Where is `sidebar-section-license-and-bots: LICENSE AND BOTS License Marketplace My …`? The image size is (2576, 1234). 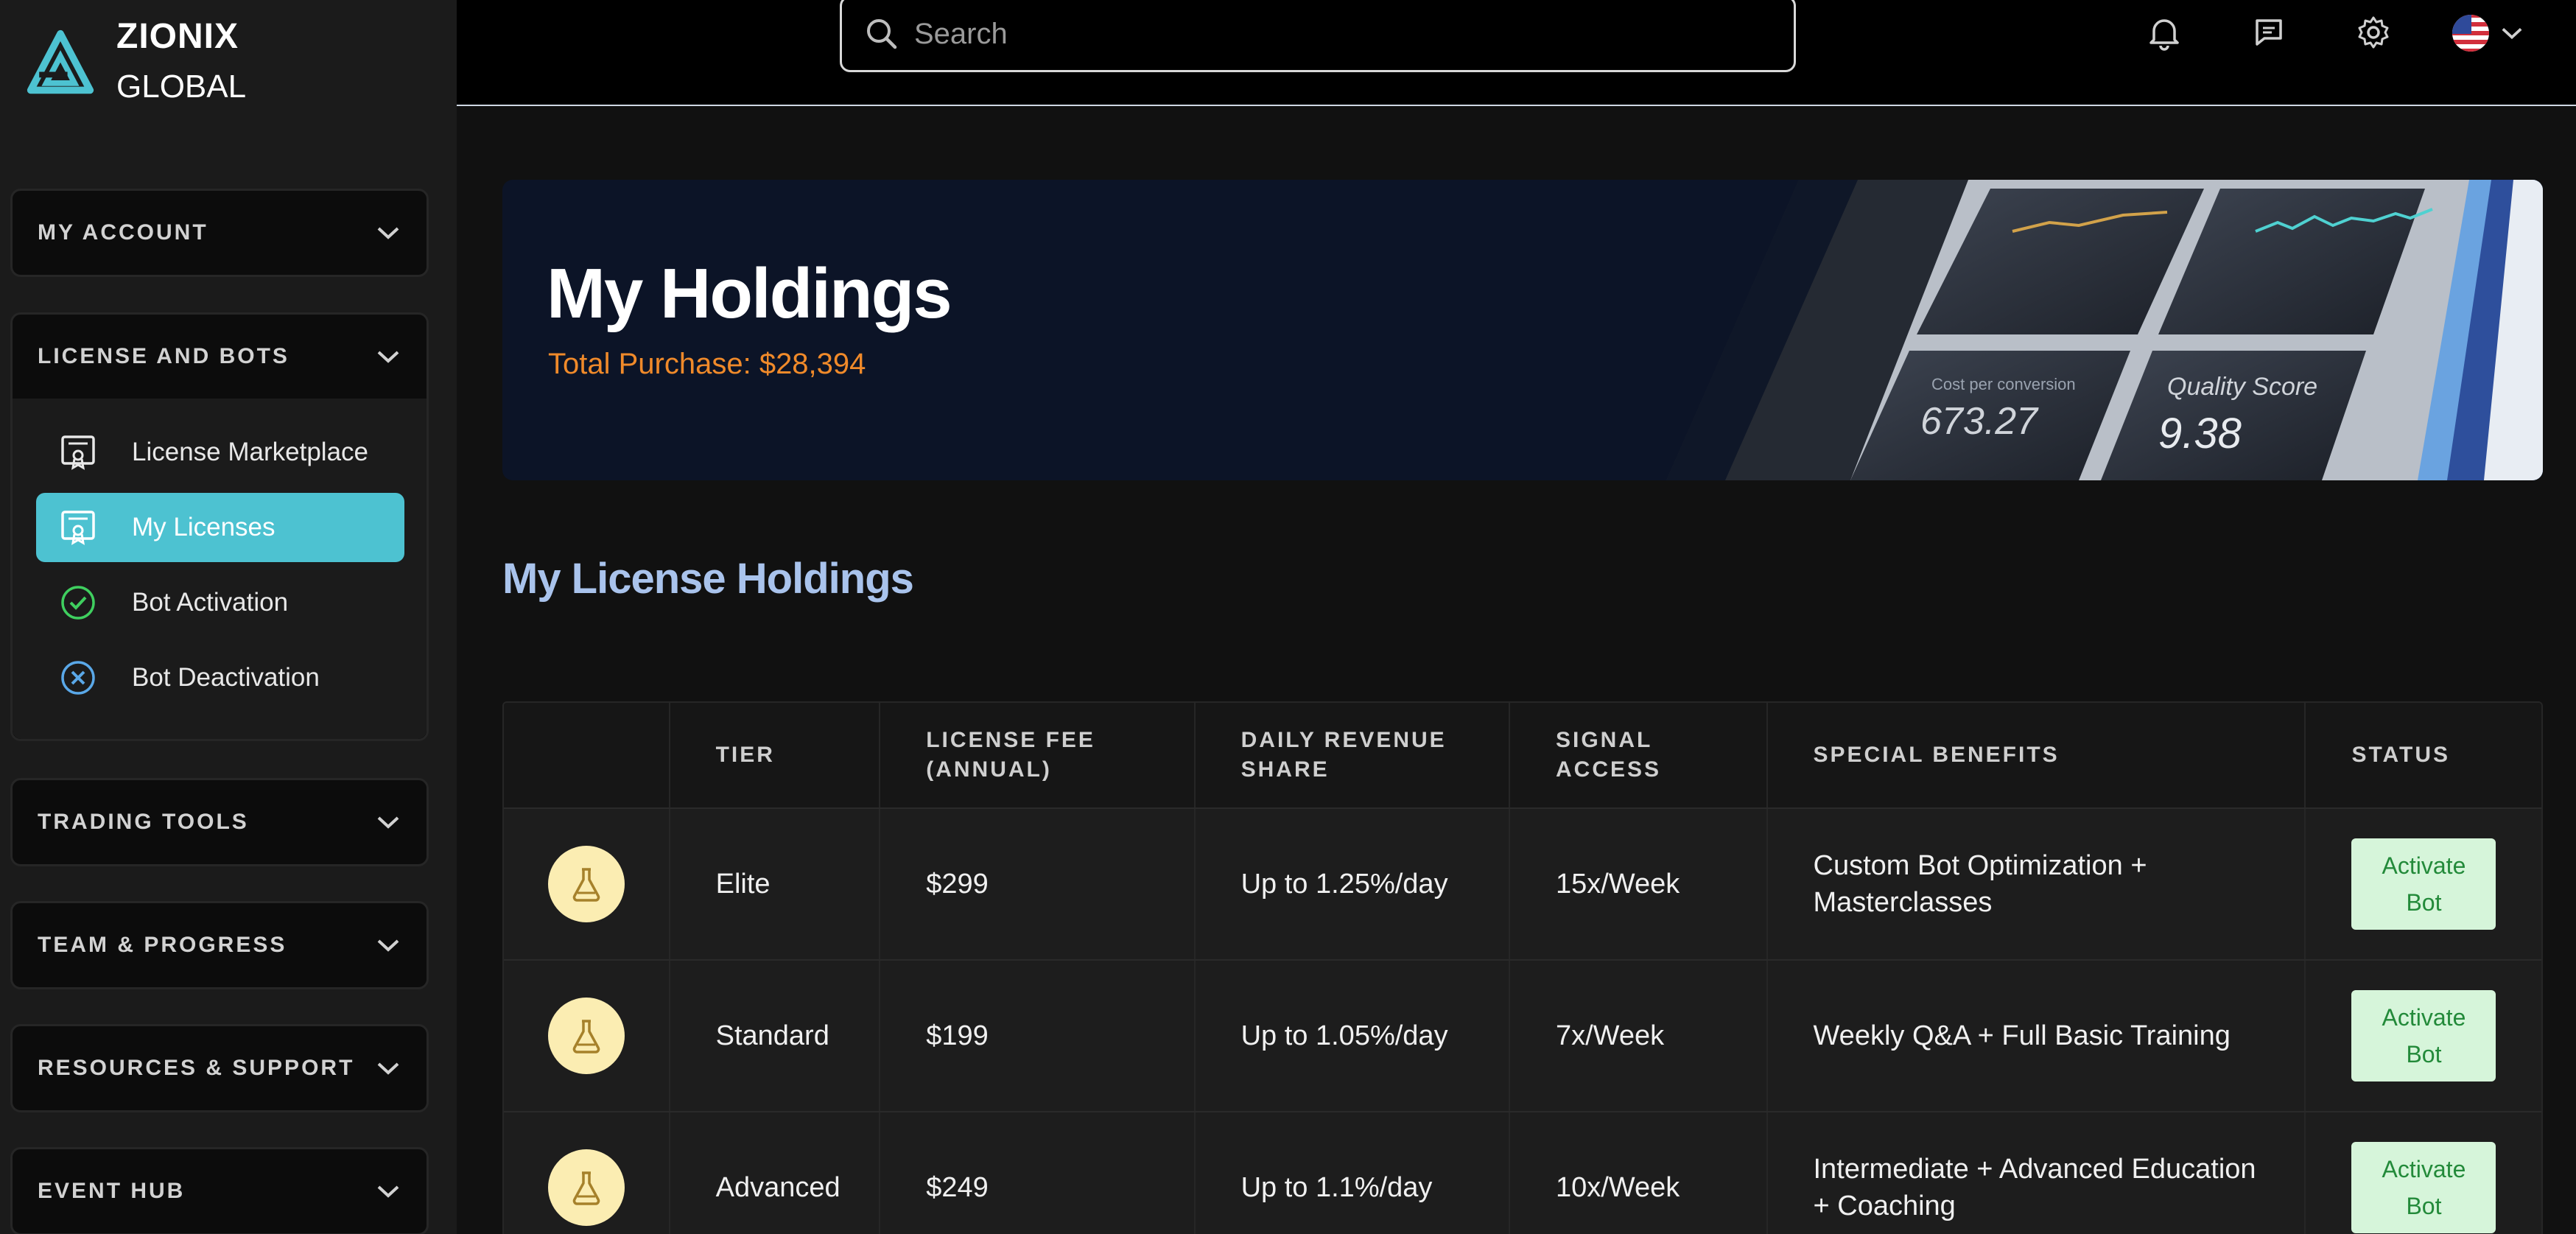 sidebar-section-license-and-bots: LICENSE AND BOTS License Marketplace My … is located at coordinates (219, 526).